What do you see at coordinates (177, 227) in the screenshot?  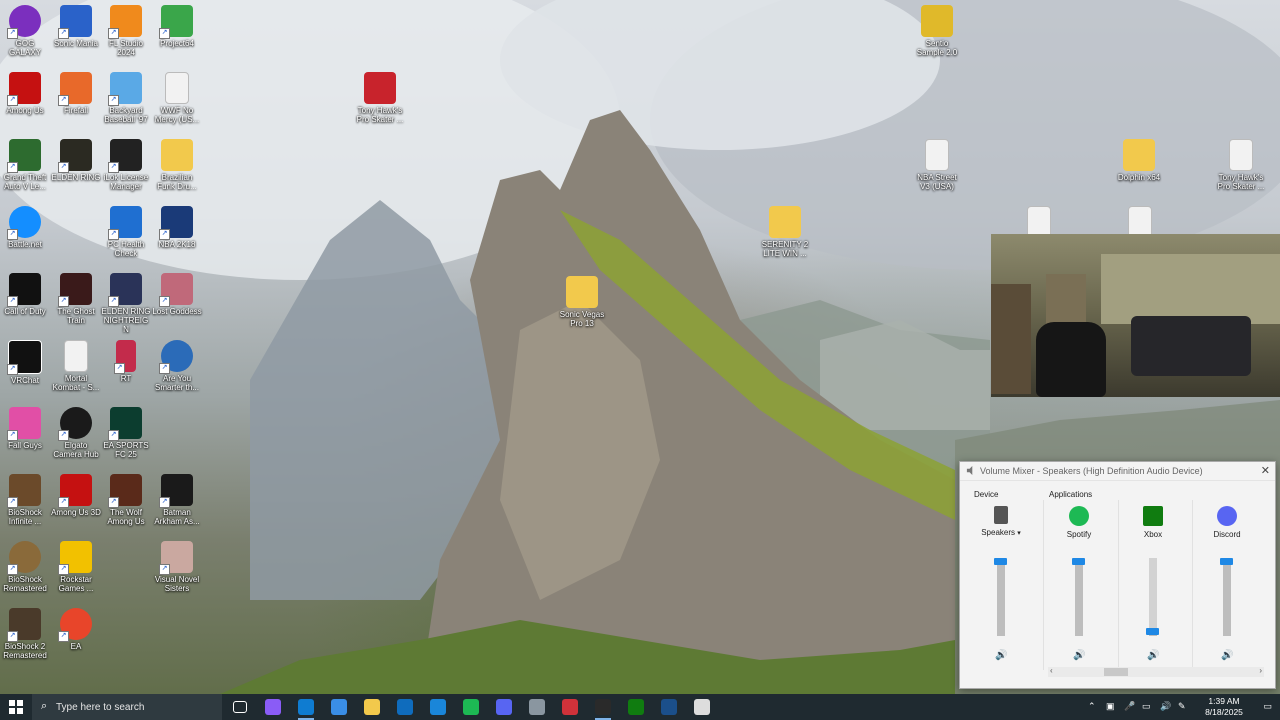 I see `desktop-icon: ↗ NBA 2K18` at bounding box center [177, 227].